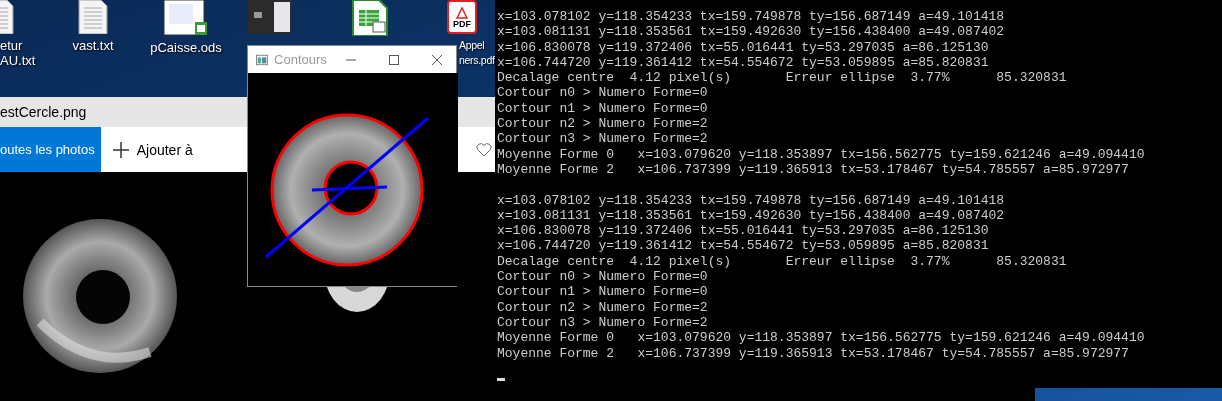 The height and width of the screenshot is (401, 1222). What do you see at coordinates (270, 17) in the screenshot?
I see `screenshot-thumbnail-icon` at bounding box center [270, 17].